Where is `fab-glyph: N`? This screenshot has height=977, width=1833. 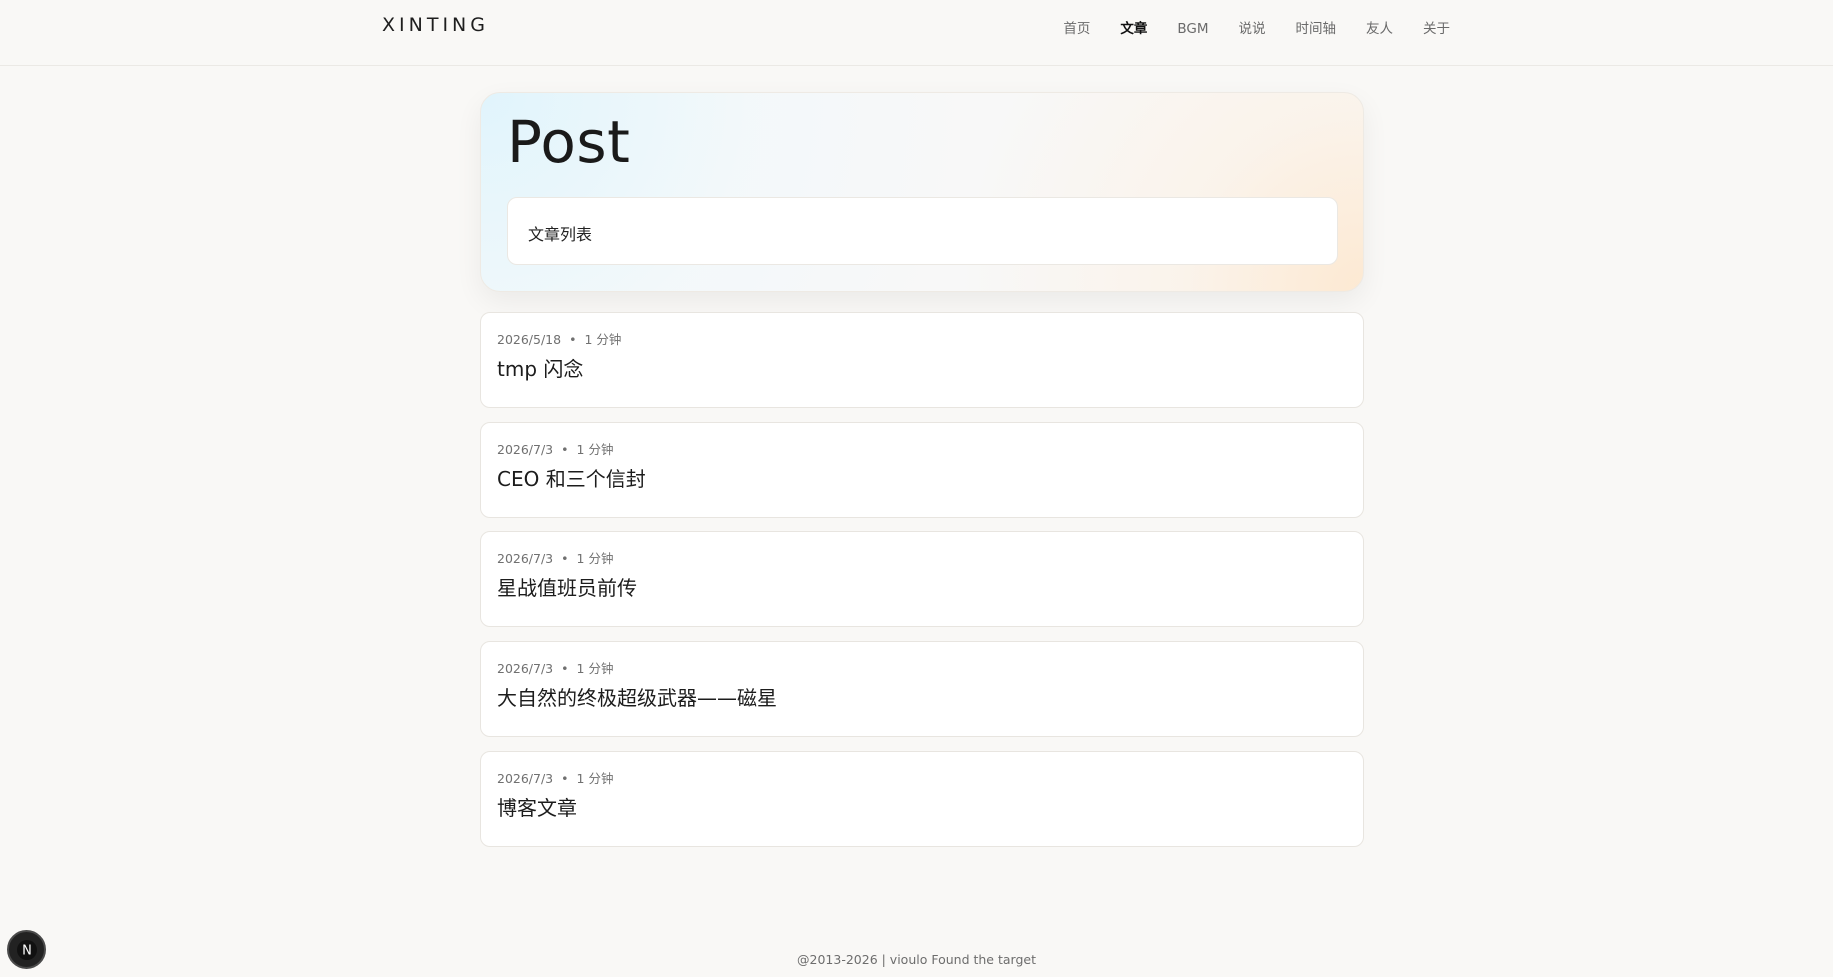
fab-glyph: N is located at coordinates (27, 950).